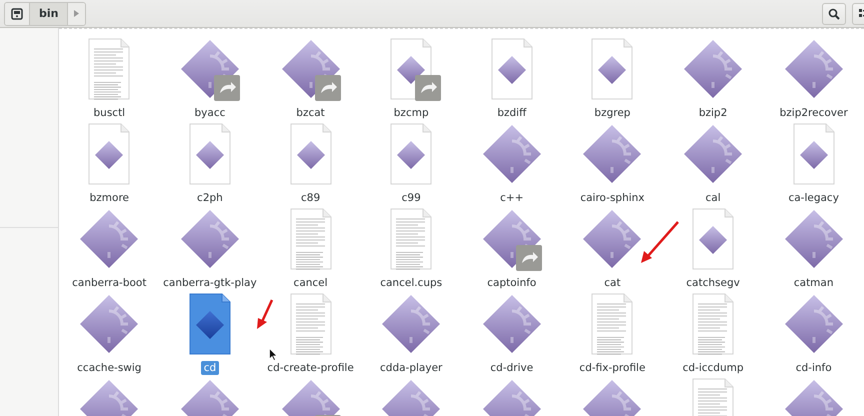 The width and height of the screenshot is (864, 416). Describe the element at coordinates (612, 334) in the screenshot. I see `file-item: cd-fix-profile` at that location.